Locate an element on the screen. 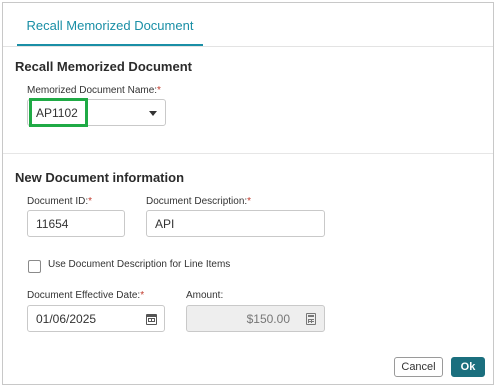 The image size is (496, 387). amount-input: $150.00 is located at coordinates (255, 318).